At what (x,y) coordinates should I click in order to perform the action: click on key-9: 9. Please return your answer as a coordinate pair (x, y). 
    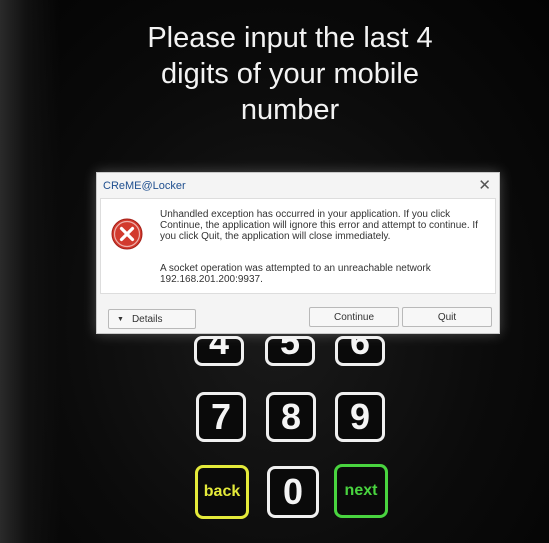
    Looking at the image, I should click on (360, 417).